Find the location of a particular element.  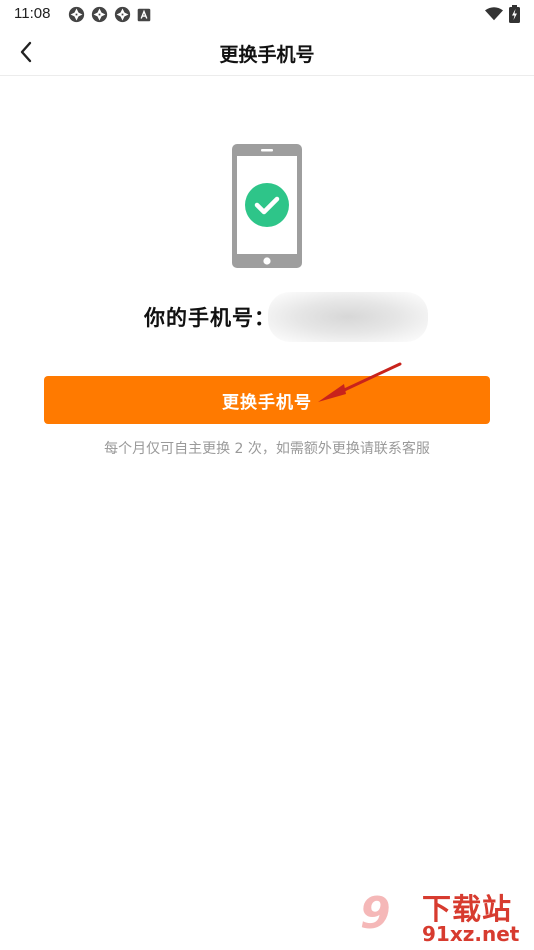

phone-number-row: 你的手机号： is located at coordinates (267, 318).